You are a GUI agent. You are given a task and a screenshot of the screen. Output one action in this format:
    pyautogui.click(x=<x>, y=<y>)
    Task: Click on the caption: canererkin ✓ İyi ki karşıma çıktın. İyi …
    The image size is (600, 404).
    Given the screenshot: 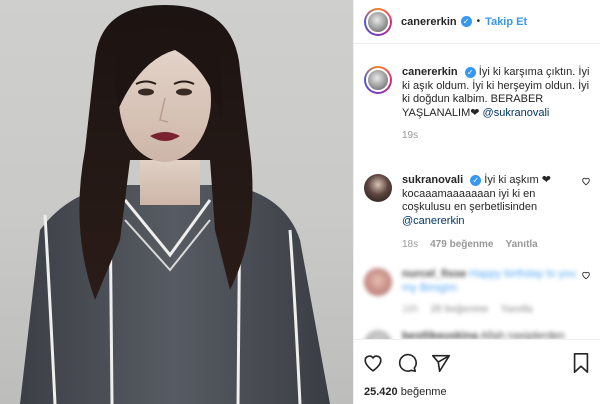 What is the action you would take?
    pyautogui.click(x=477, y=104)
    